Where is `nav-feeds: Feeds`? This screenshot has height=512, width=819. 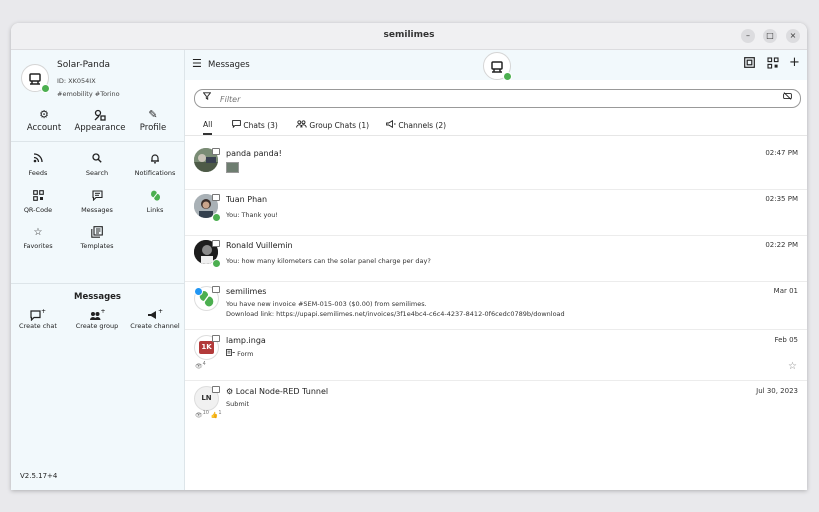
nav-feeds: Feeds is located at coordinates (39, 165).